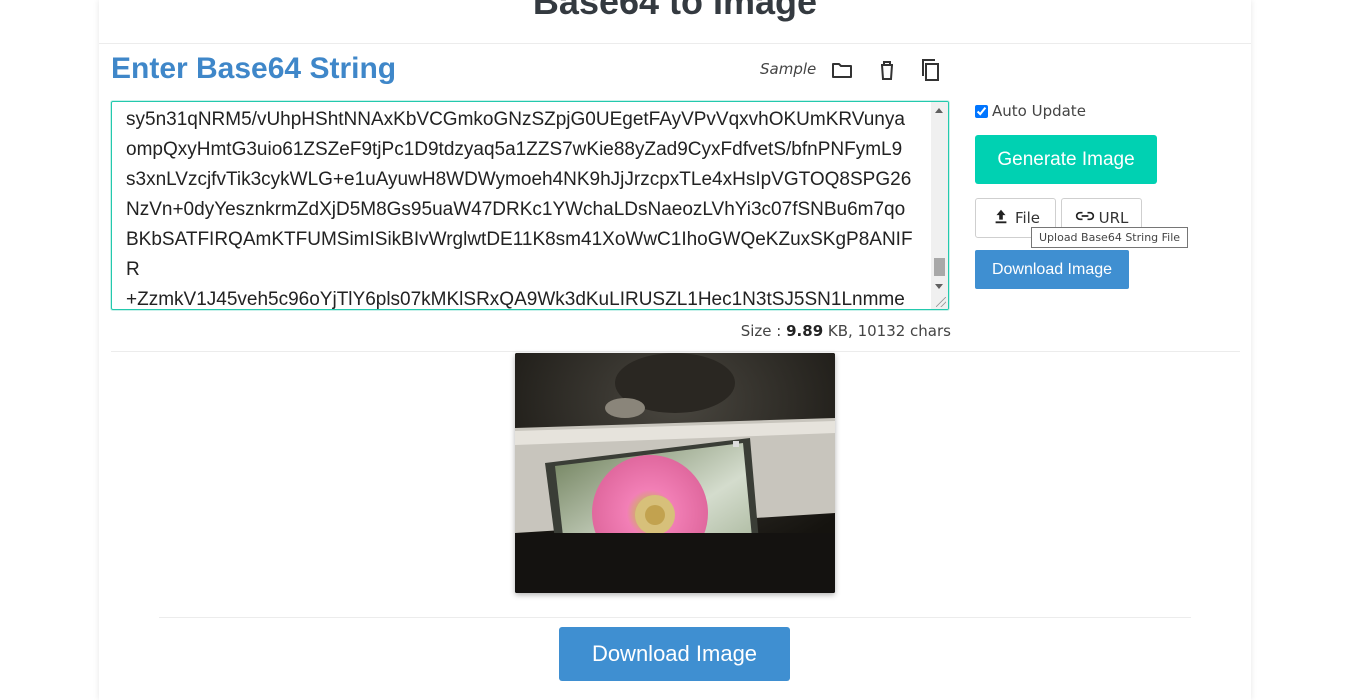 Image resolution: width=1351 pixels, height=700 pixels. What do you see at coordinates (939, 267) in the screenshot?
I see `scroll-thumb` at bounding box center [939, 267].